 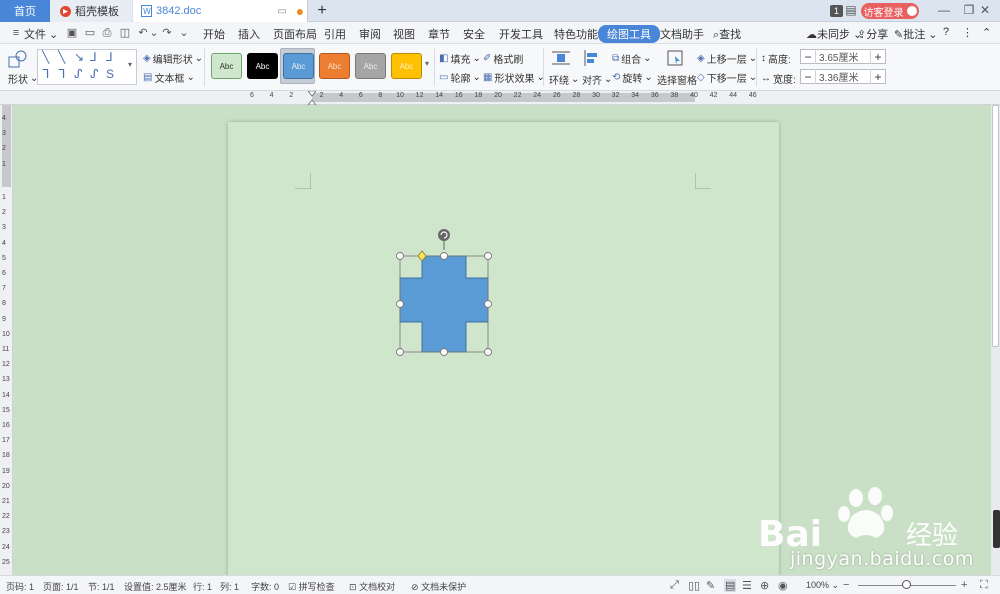 I want to click on line-shape-icon: ╲, so click(x=61, y=57).